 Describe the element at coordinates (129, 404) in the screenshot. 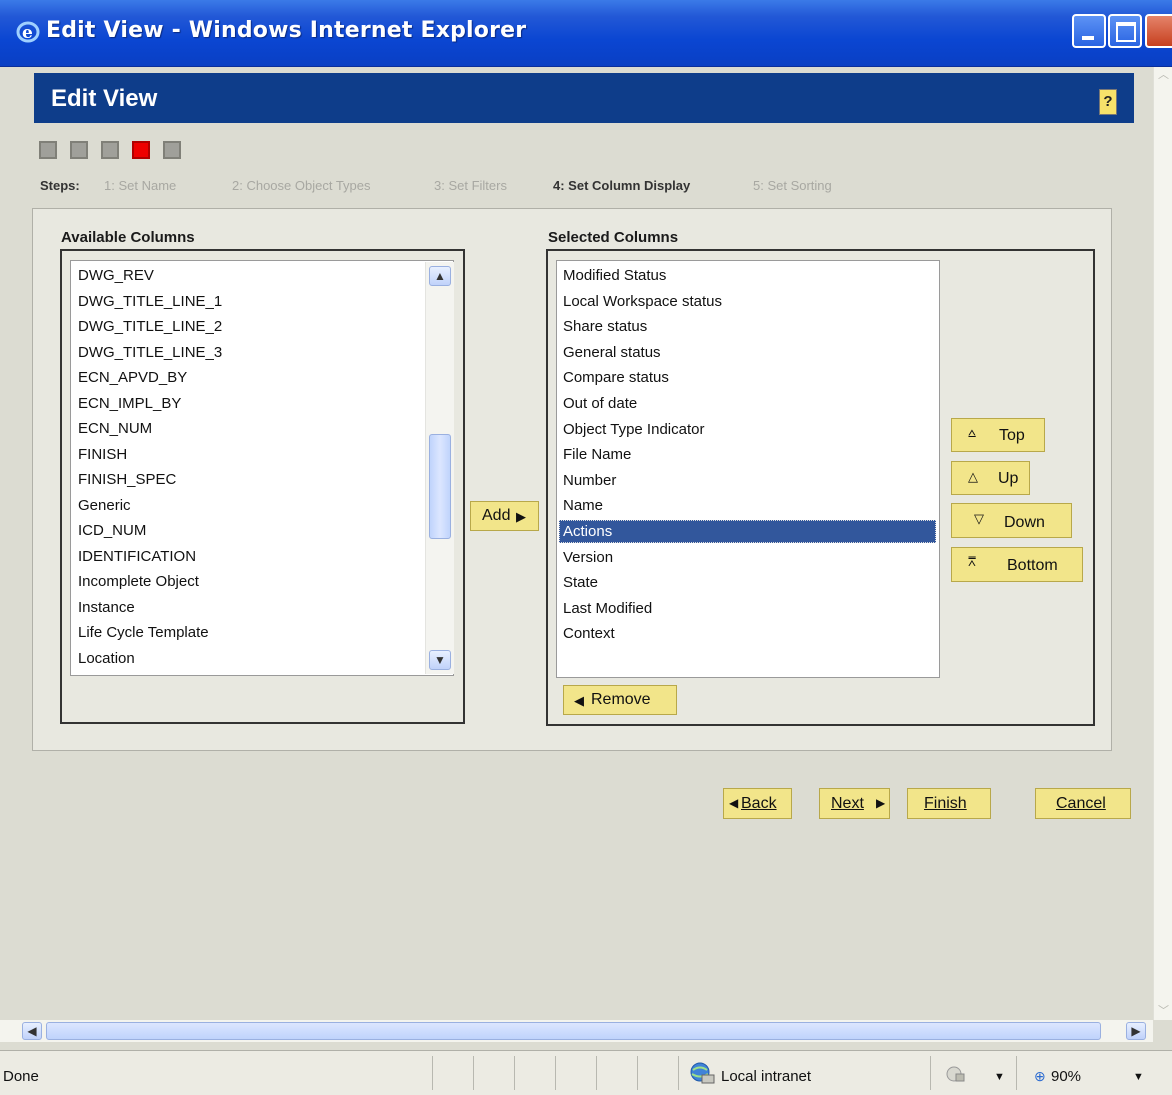

I see `list-item: ECN_IMPL_BY` at that location.